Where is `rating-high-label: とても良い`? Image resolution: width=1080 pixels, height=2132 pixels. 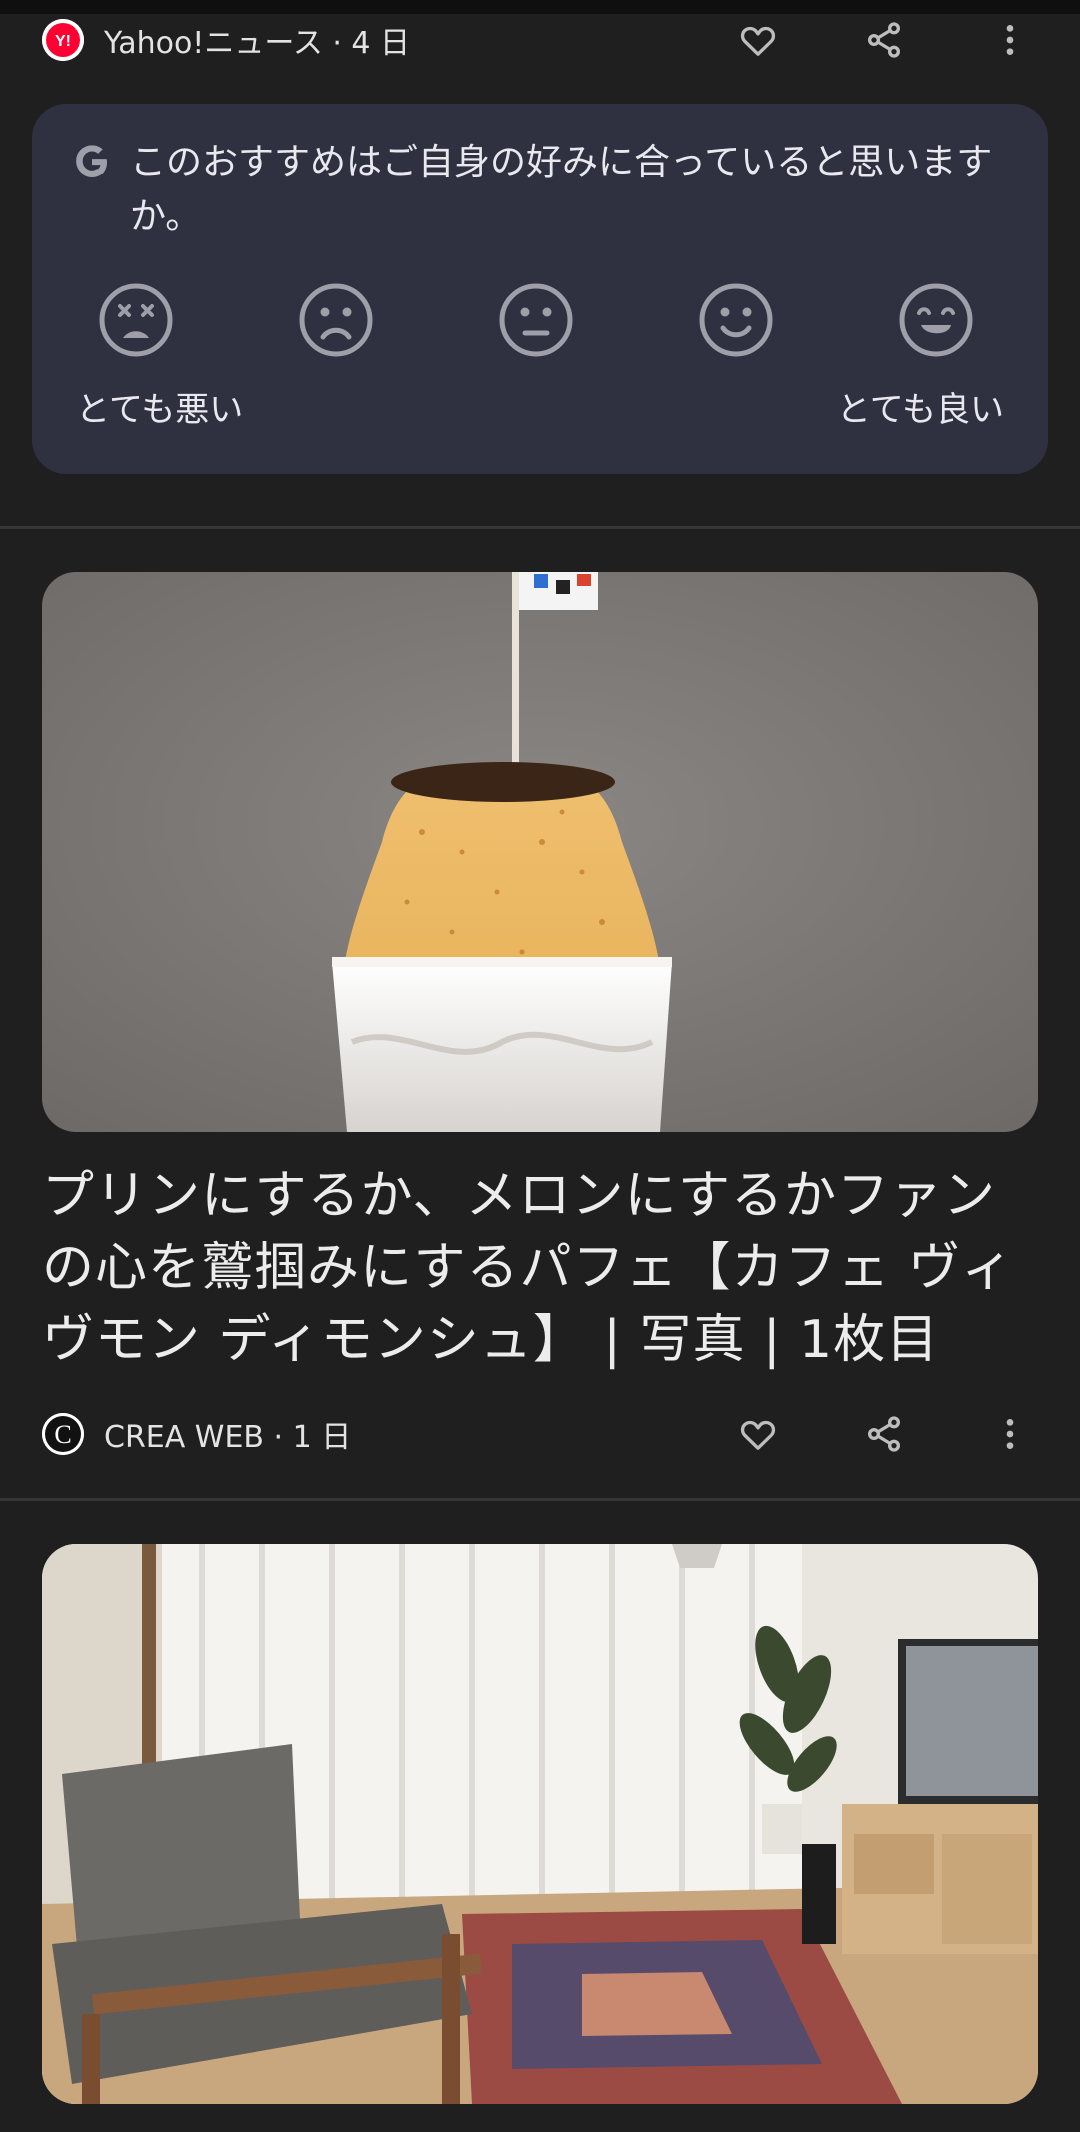
rating-high-label: とても良い is located at coordinates (920, 410).